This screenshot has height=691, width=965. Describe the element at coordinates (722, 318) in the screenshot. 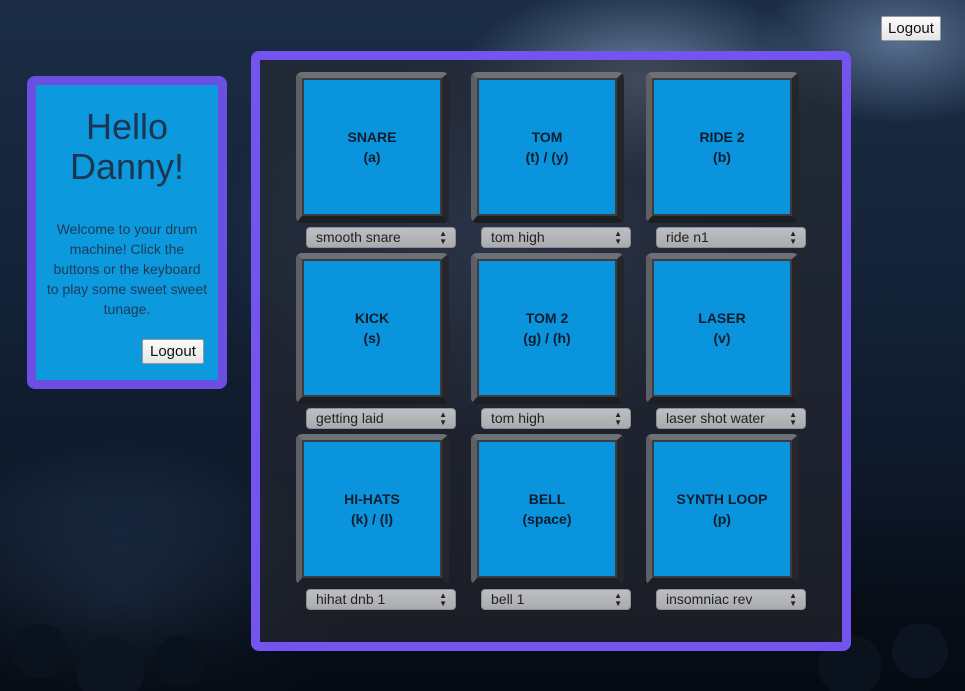

I see `pad-name: LASER` at that location.